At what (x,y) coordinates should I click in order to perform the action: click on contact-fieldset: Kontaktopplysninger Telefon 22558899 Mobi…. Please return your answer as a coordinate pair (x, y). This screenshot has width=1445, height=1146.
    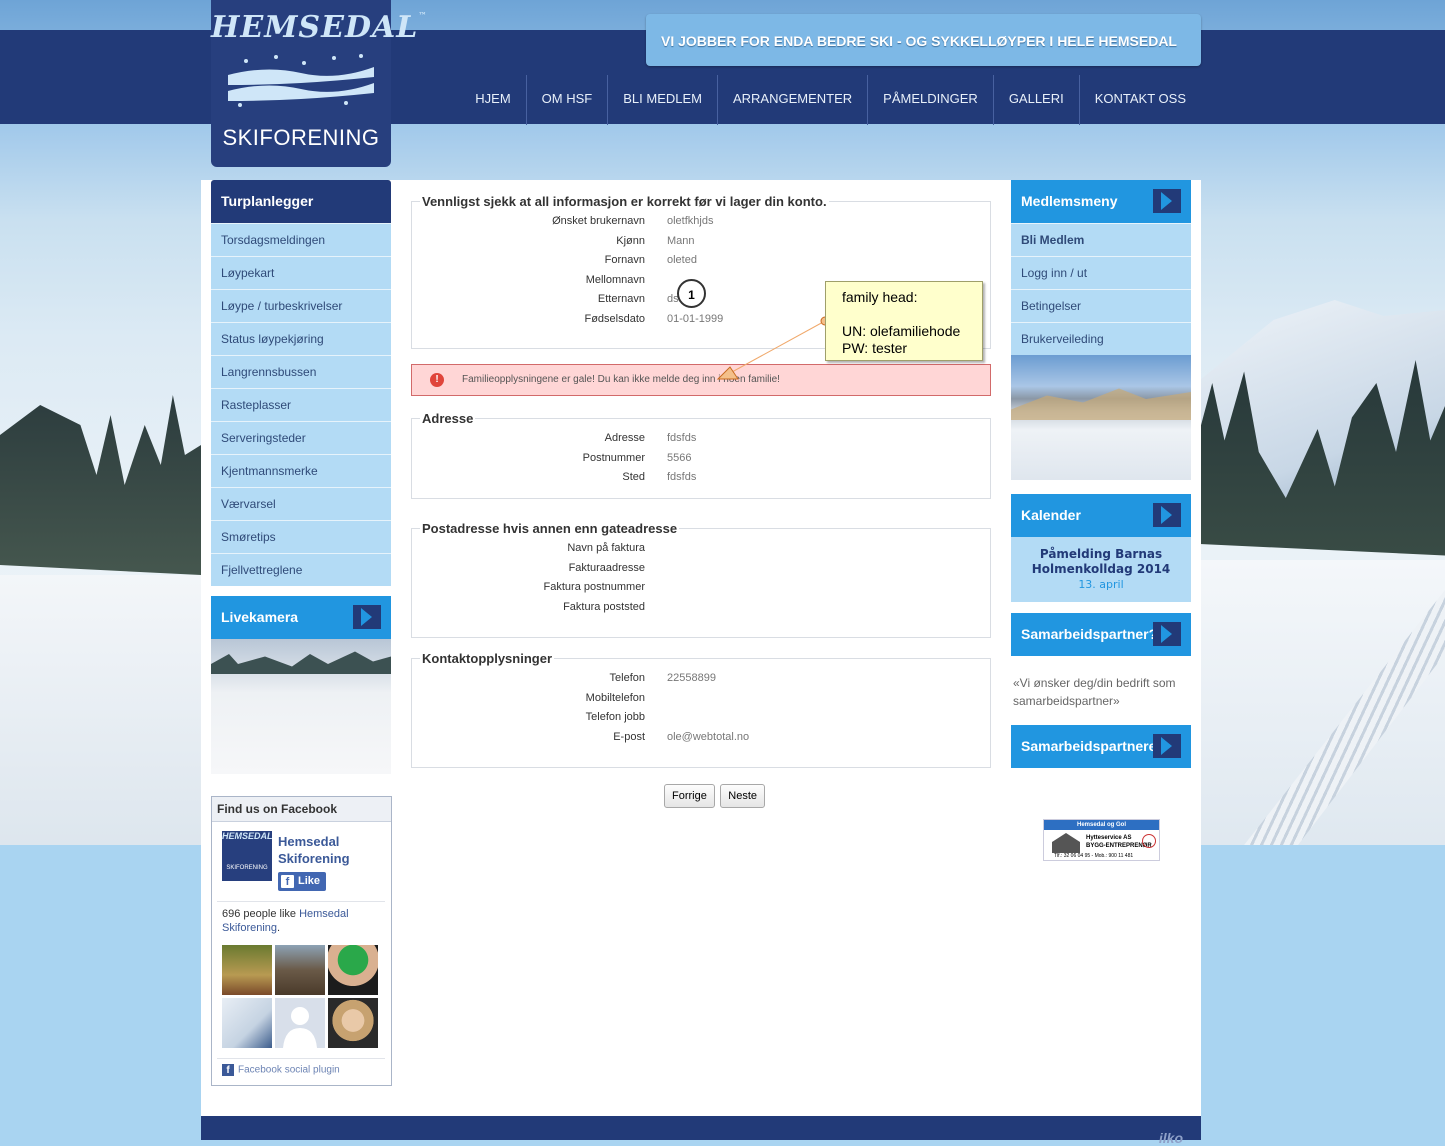
    Looking at the image, I should click on (701, 709).